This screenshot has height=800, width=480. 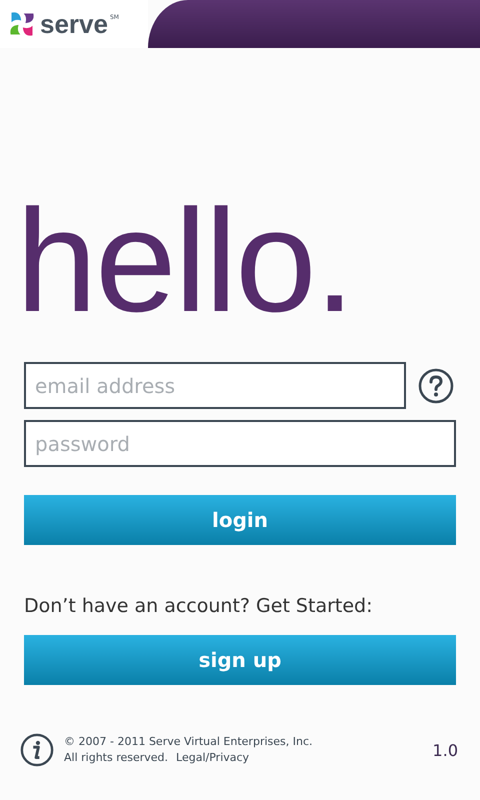 I want to click on login-button: login, so click(x=240, y=520).